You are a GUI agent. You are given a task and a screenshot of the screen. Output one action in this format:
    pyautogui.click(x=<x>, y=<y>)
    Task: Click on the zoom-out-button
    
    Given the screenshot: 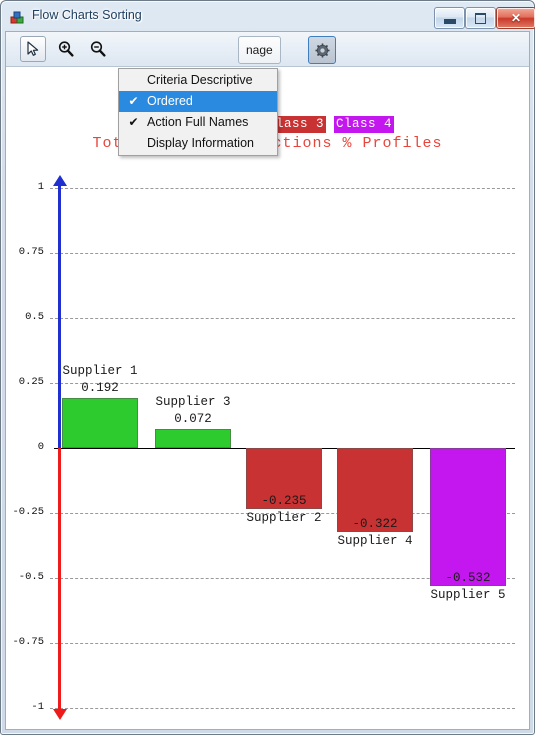 What is the action you would take?
    pyautogui.click(x=98, y=49)
    